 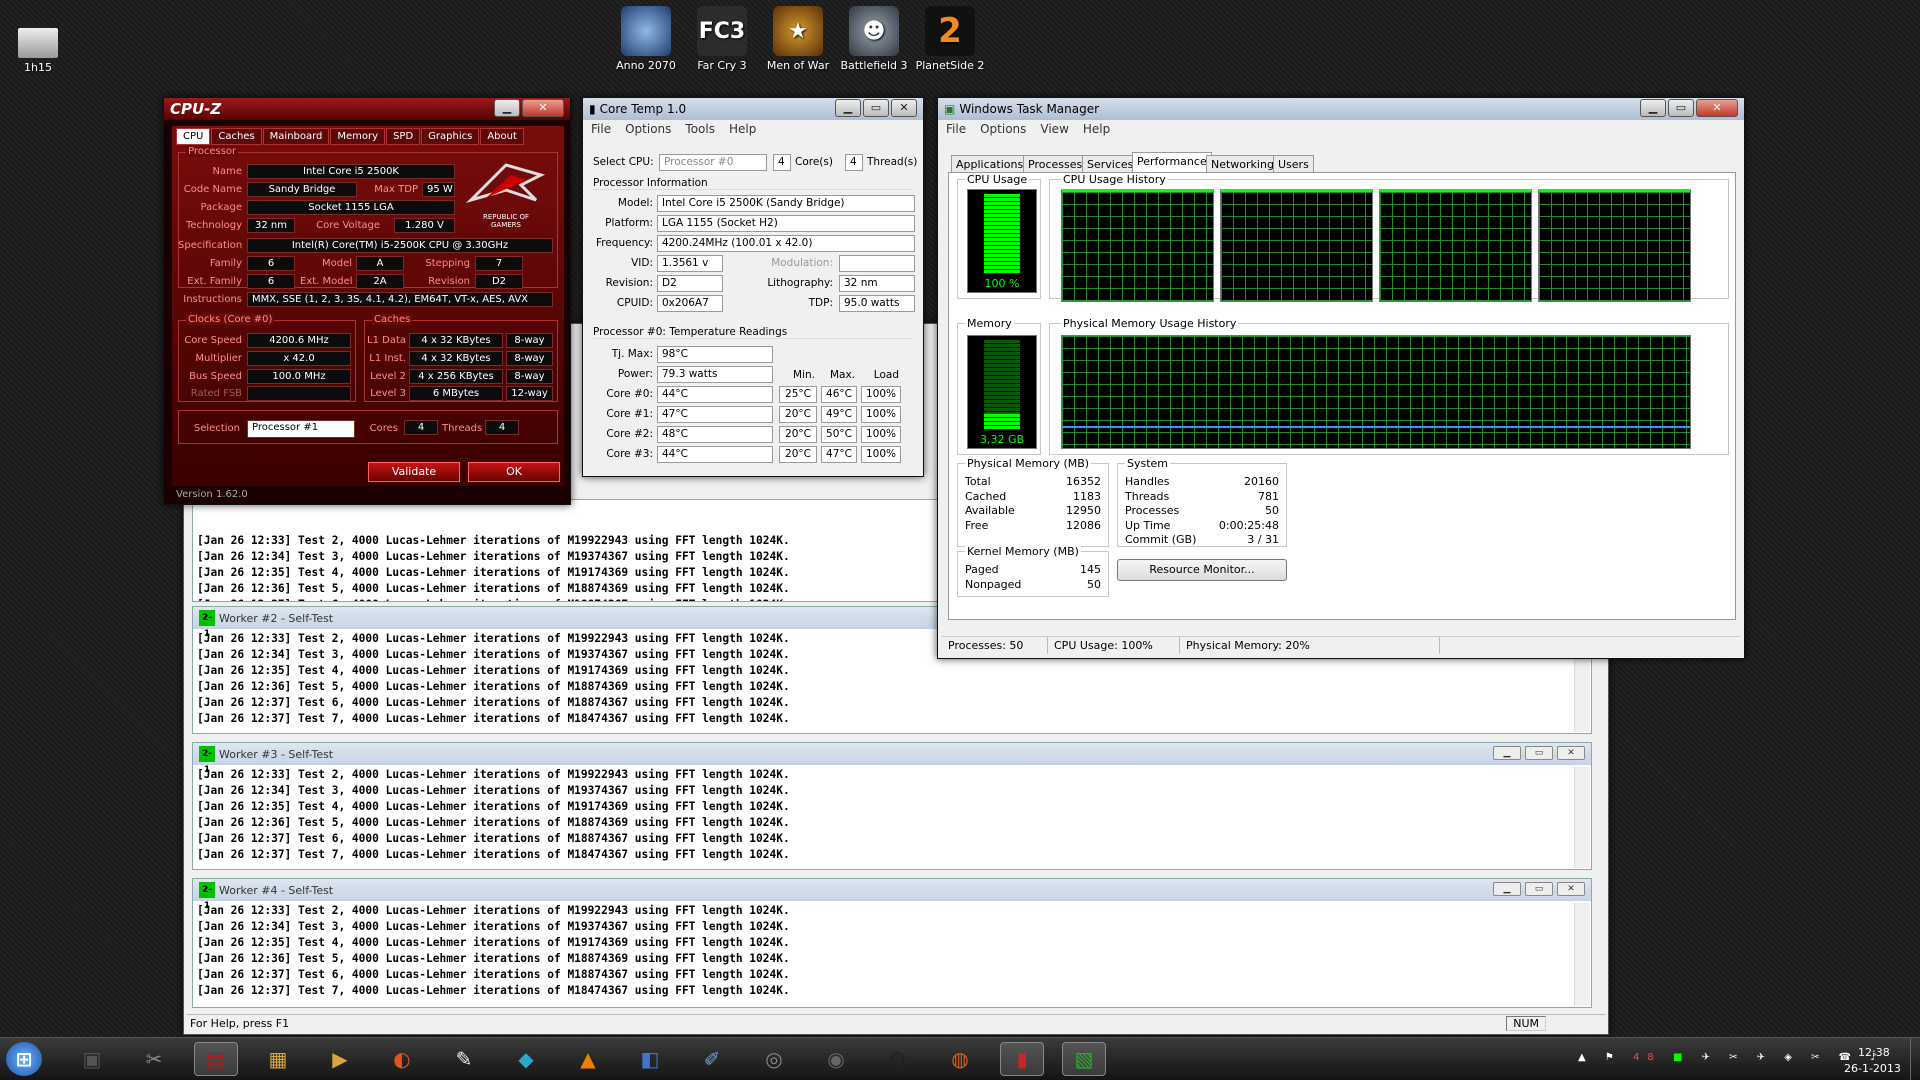 I want to click on desktop-icon-label: Far Cry 3, so click(x=722, y=65).